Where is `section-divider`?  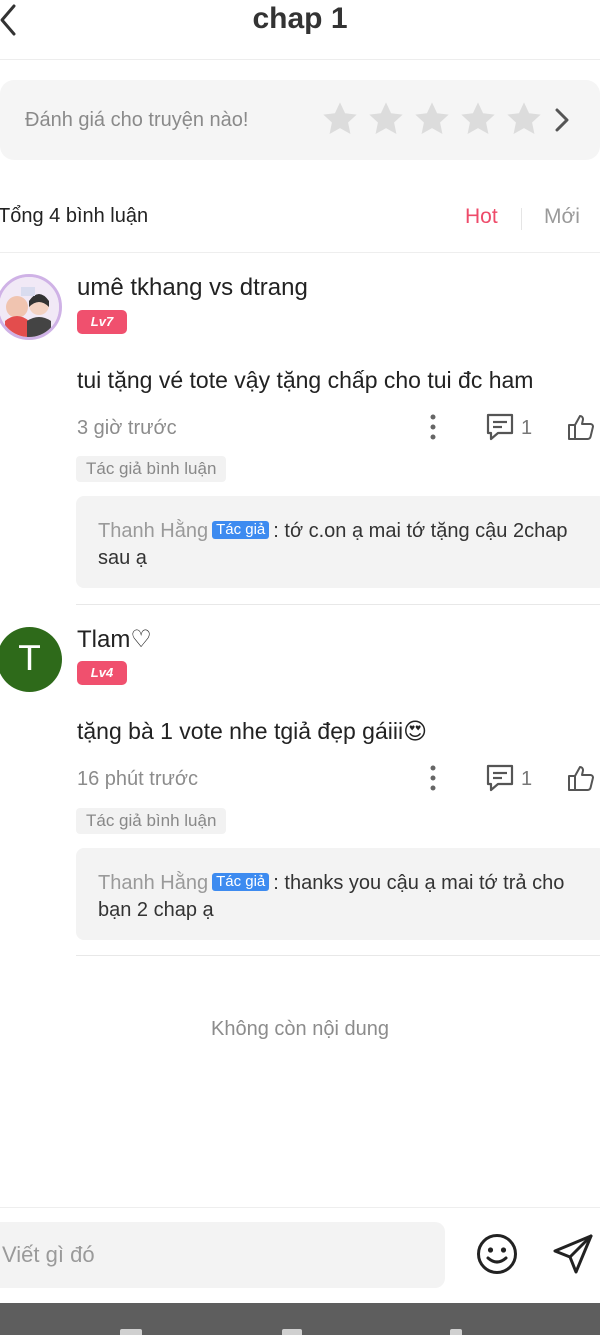
section-divider is located at coordinates (300, 252).